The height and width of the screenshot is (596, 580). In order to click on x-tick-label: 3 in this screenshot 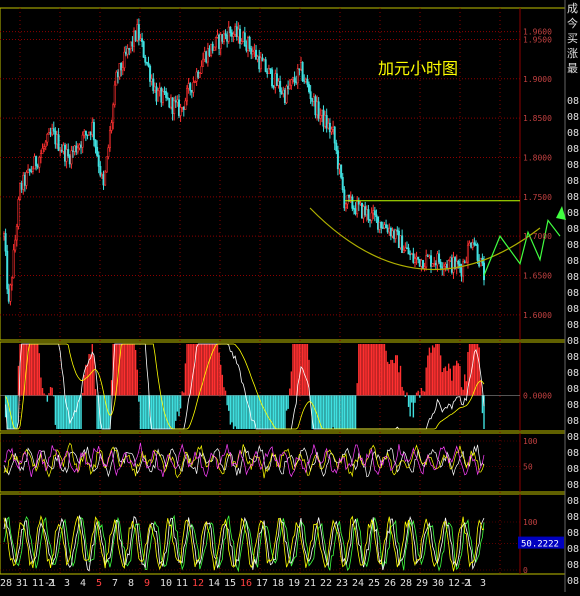, I will do `click(483, 583)`.